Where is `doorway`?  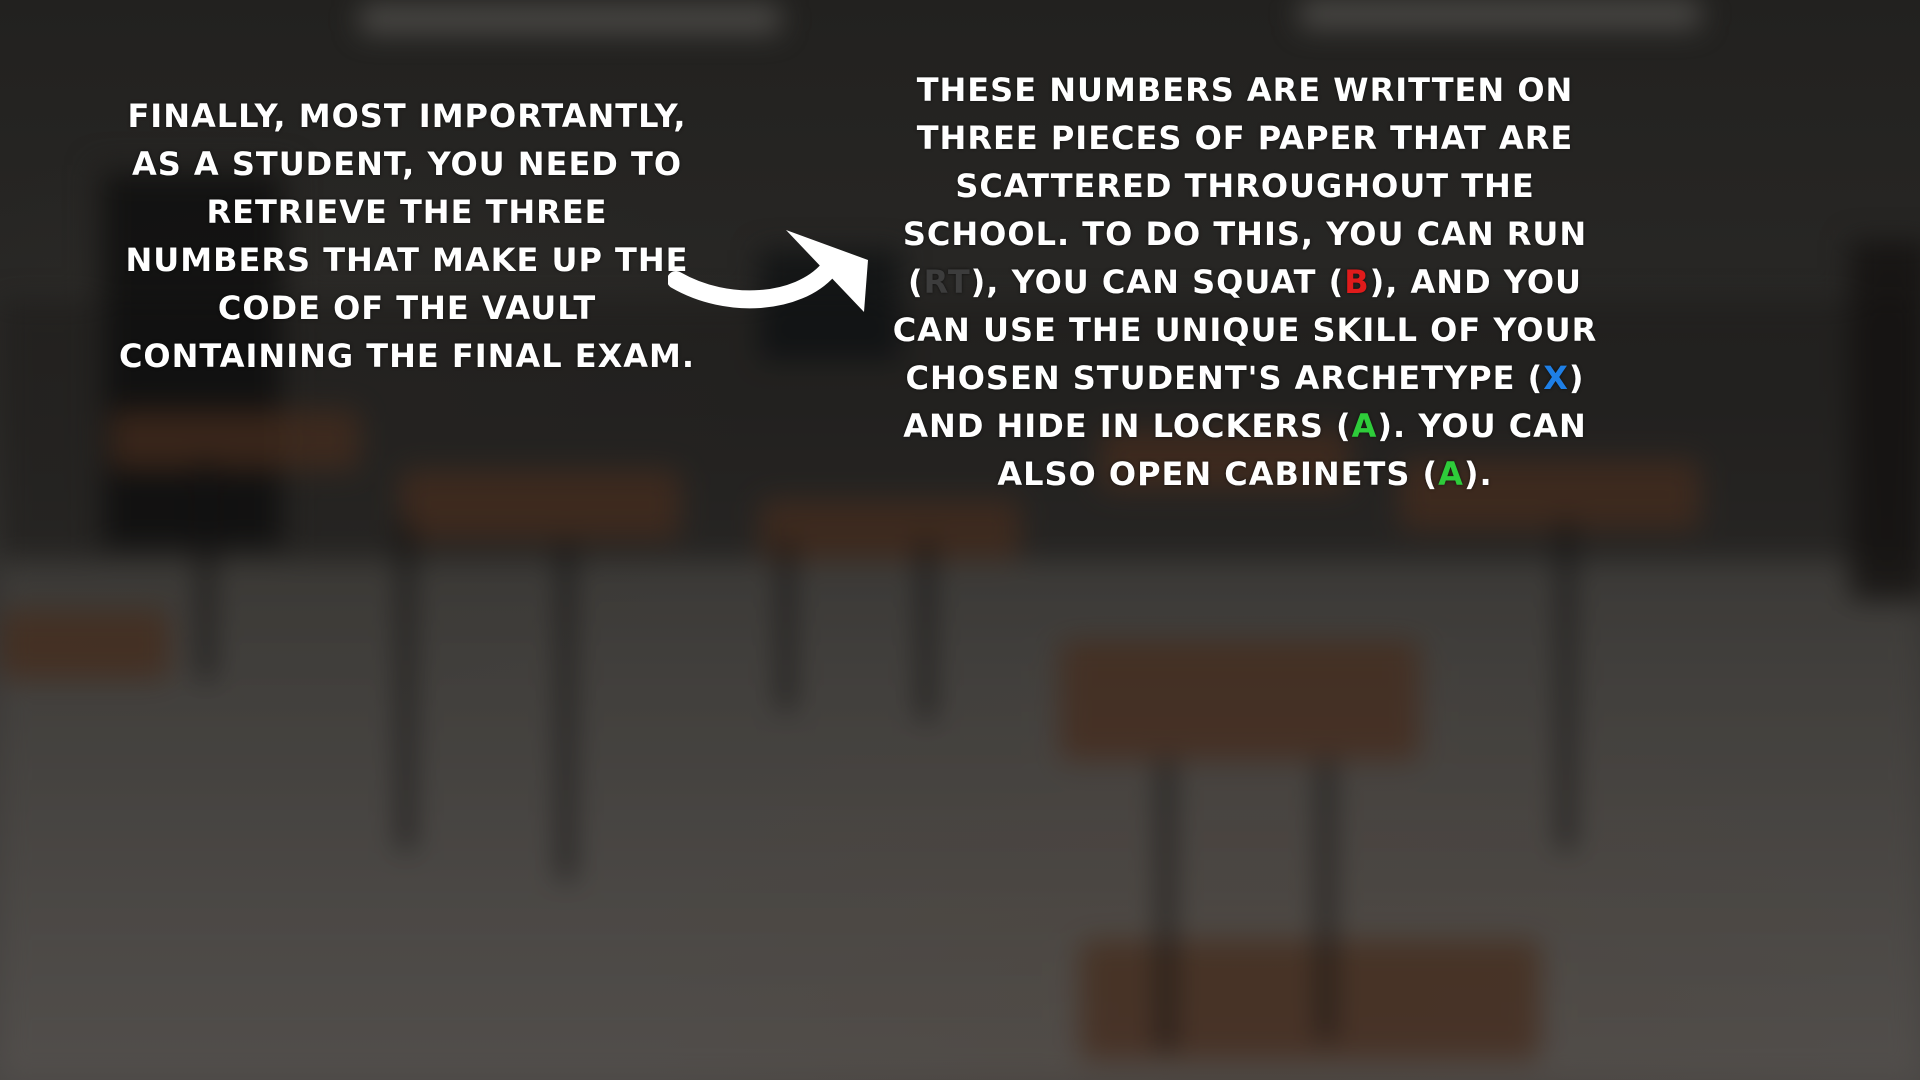 doorway is located at coordinates (1885, 420).